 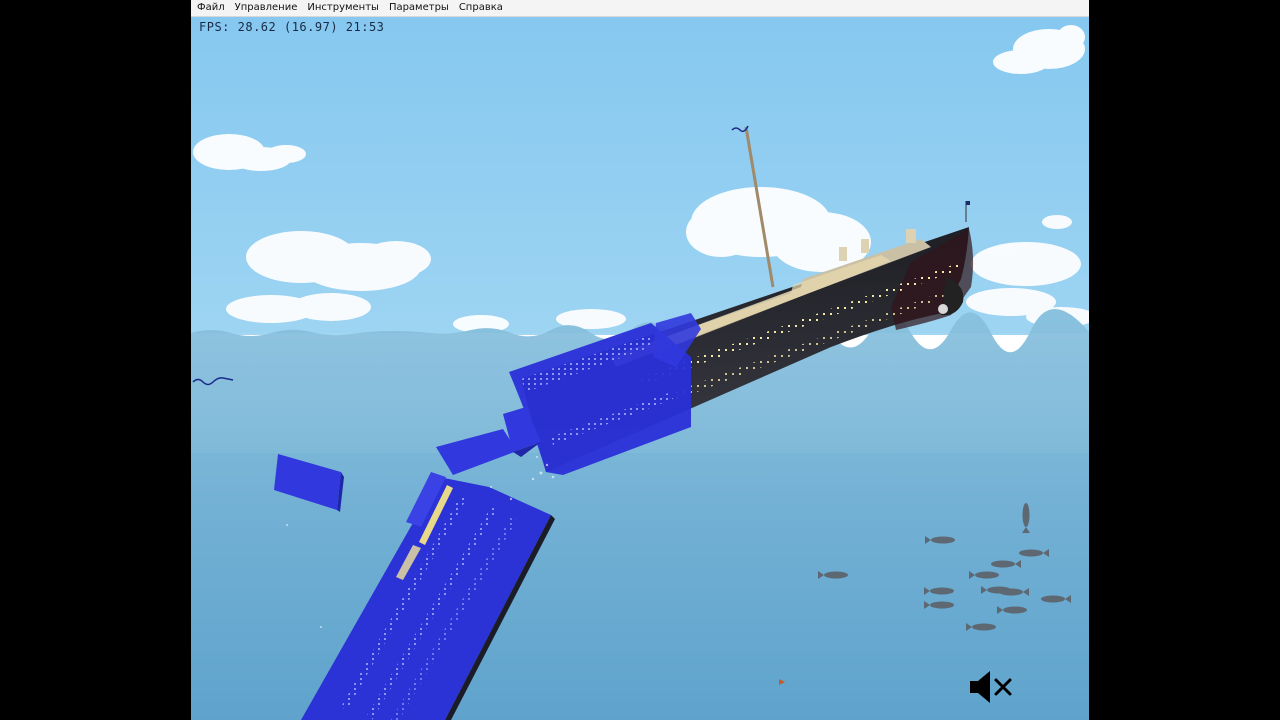 What do you see at coordinates (343, 8) in the screenshot?
I see `menu-tools: Инструменты` at bounding box center [343, 8].